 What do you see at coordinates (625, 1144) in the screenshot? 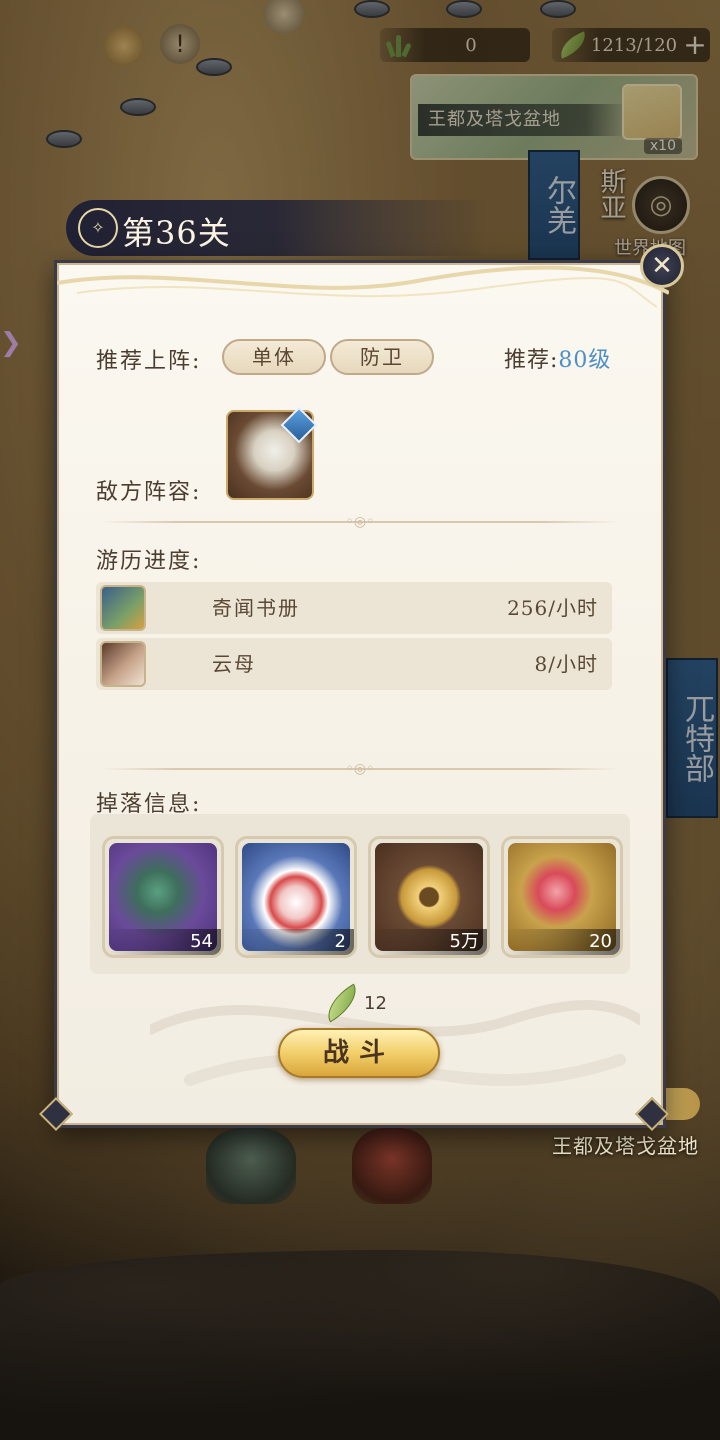
I see `bottom-region-label: 王都及塔戈盆地` at bounding box center [625, 1144].